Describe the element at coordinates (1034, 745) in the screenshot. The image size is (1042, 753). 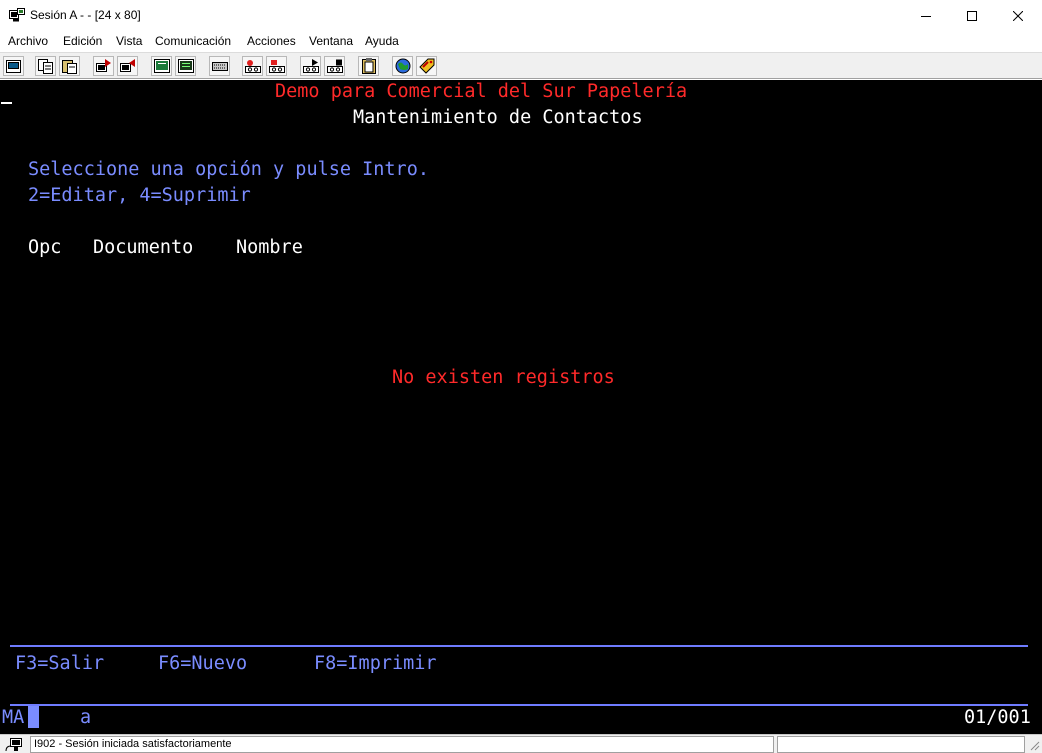
I see `resize-grip-icon` at that location.